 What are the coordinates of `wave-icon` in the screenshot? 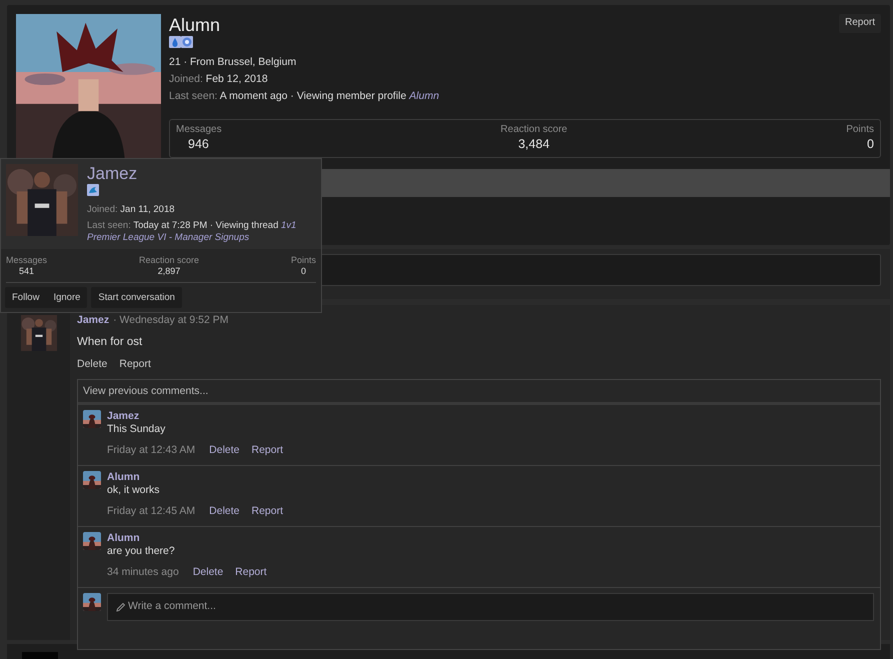 It's located at (93, 190).